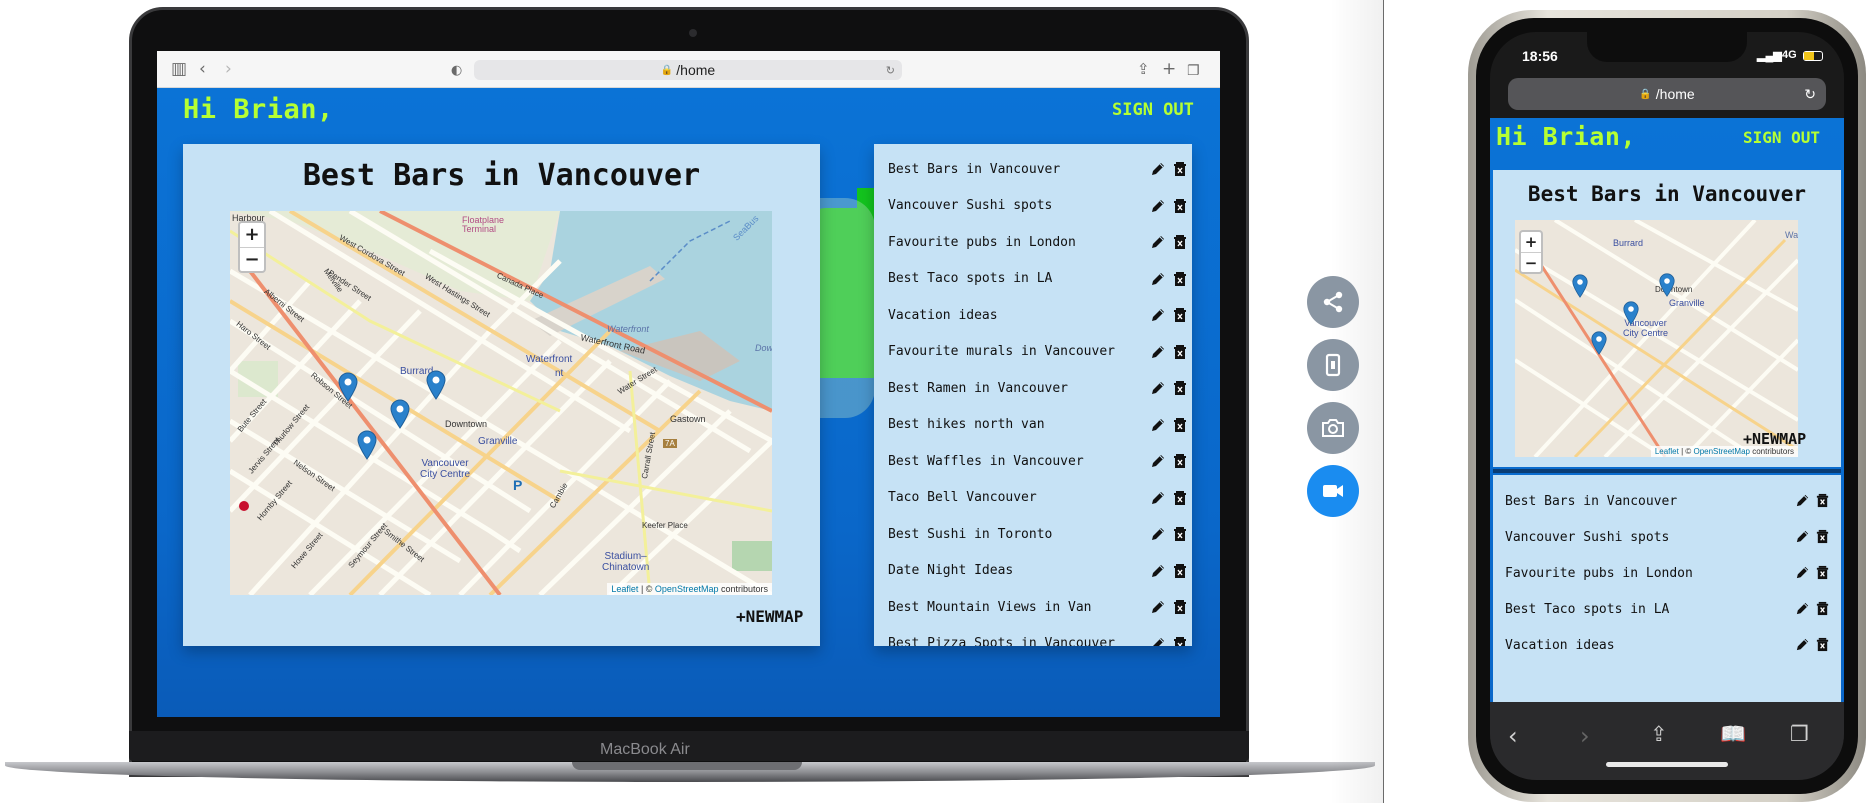  I want to click on device-toggle-button, so click(1333, 365).